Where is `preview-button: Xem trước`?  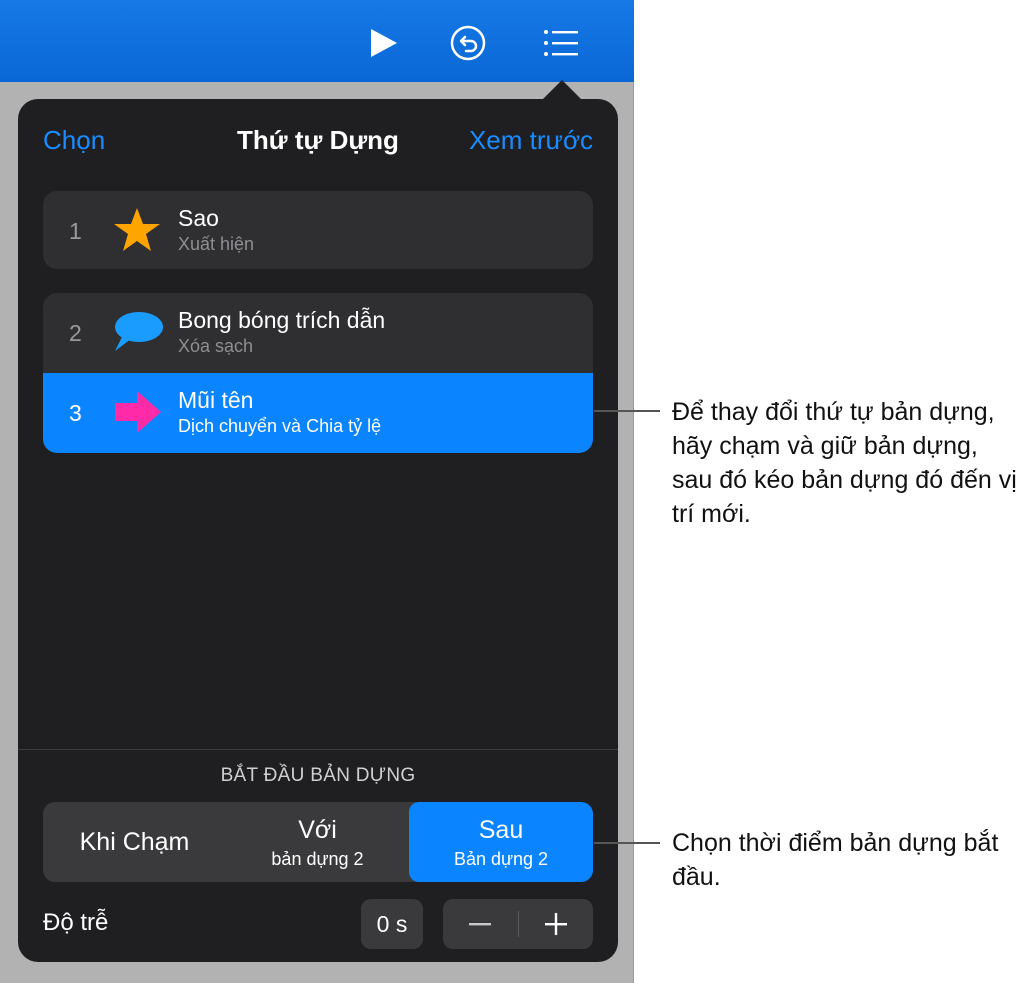 preview-button: Xem trước is located at coordinates (531, 140).